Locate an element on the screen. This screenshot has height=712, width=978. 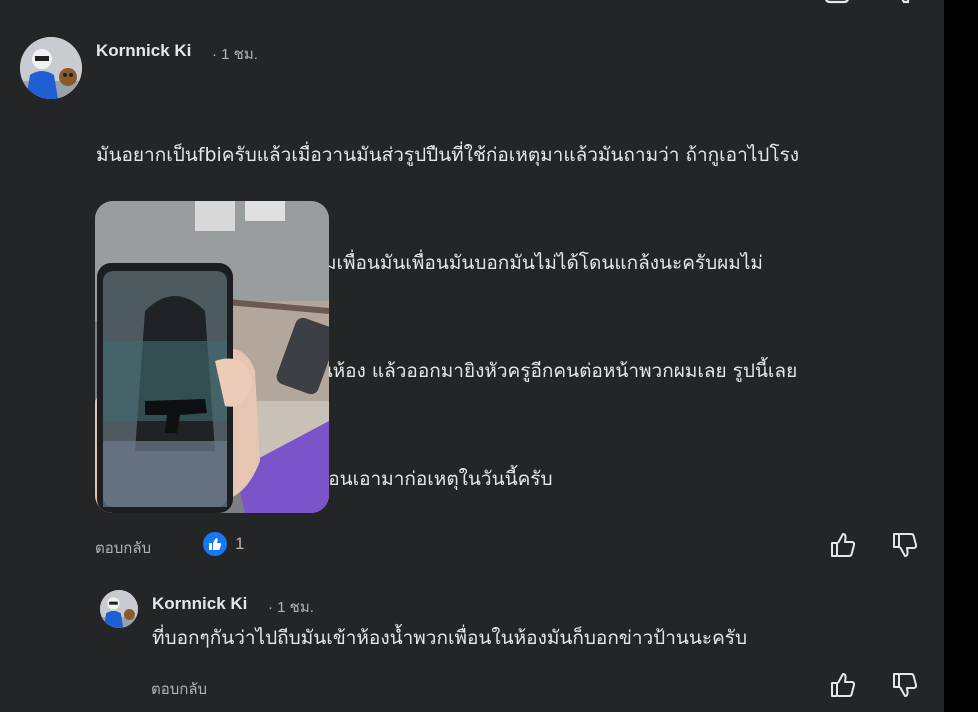
reaction-summary: 1 is located at coordinates (223, 544).